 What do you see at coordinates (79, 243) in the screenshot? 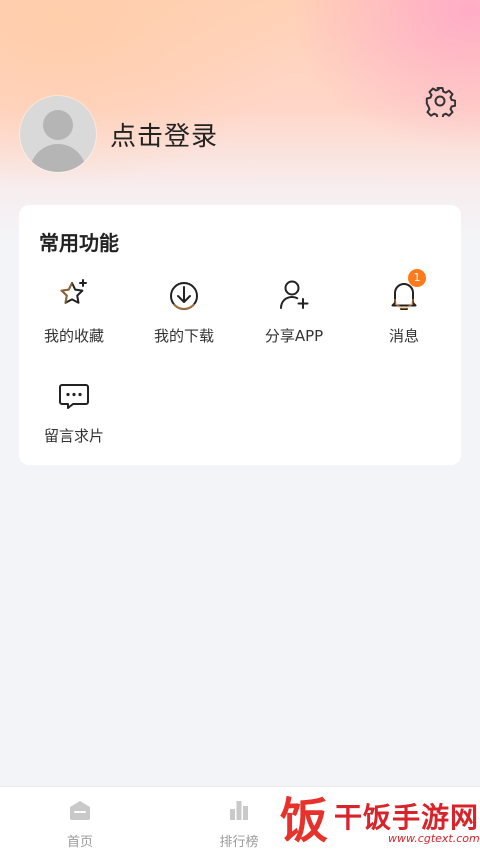
I see `common-functions-title: 常用功能` at bounding box center [79, 243].